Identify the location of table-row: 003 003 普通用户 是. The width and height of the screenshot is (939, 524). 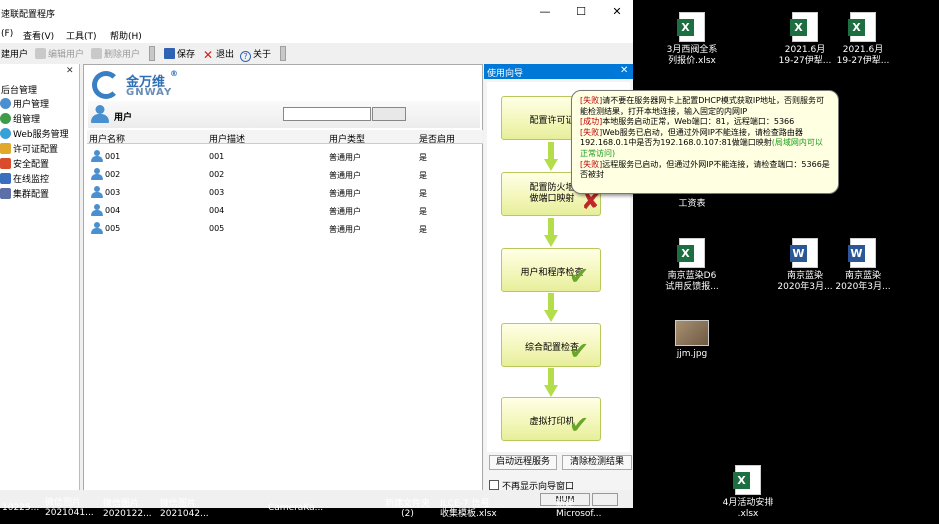
(285, 192).